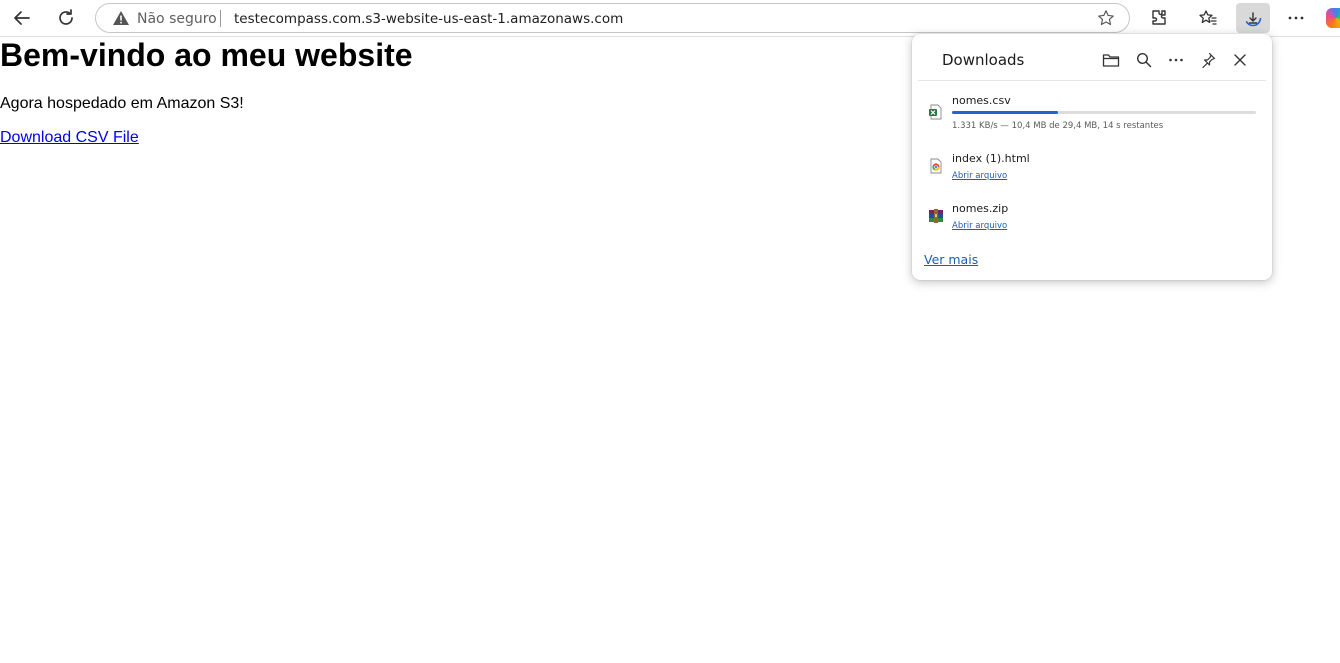  Describe the element at coordinates (1092, 80) in the screenshot. I see `downloads-divider` at that location.